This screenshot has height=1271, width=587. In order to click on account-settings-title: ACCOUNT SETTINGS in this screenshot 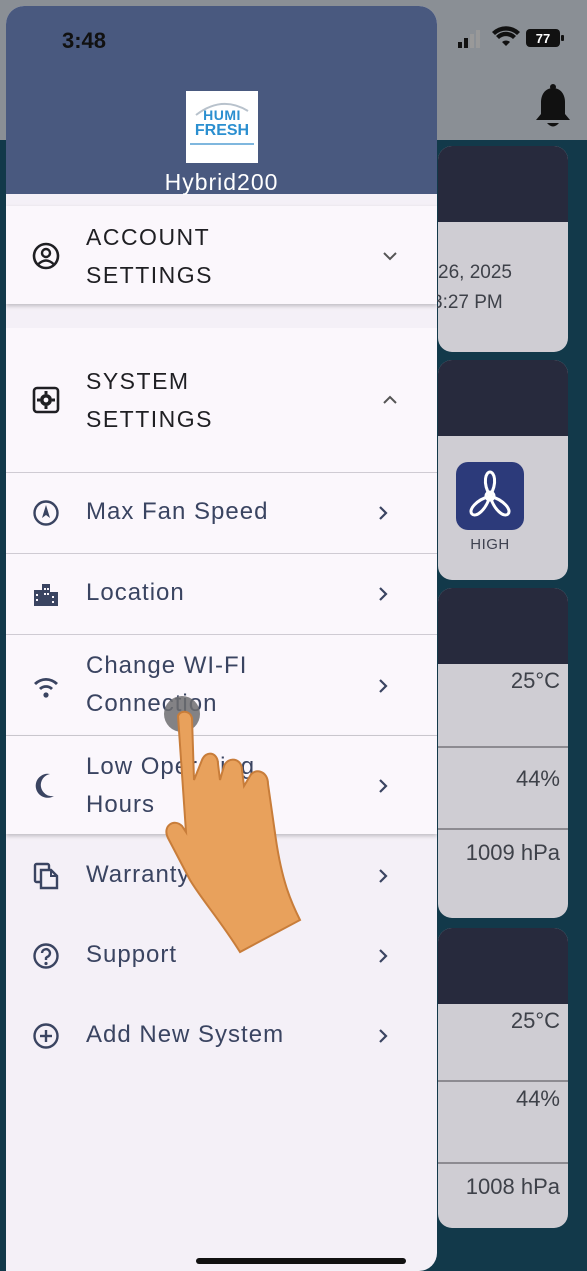, I will do `click(150, 256)`.